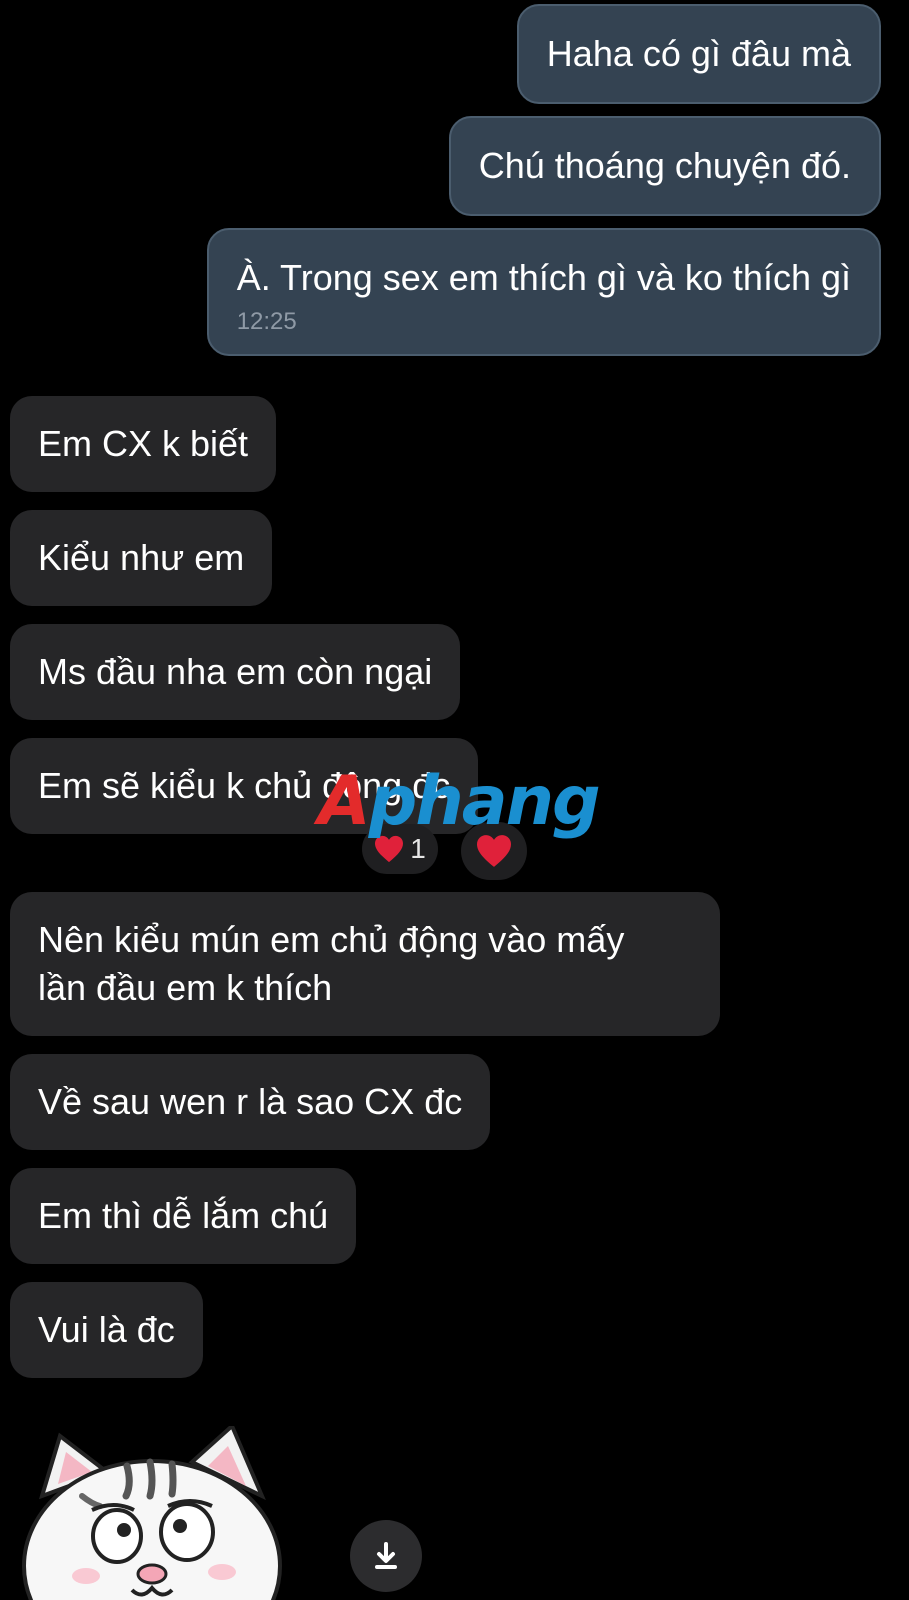 Image resolution: width=909 pixels, height=1600 pixels. What do you see at coordinates (185, 987) in the screenshot?
I see `message-text-line: lần đầu em k thích` at bounding box center [185, 987].